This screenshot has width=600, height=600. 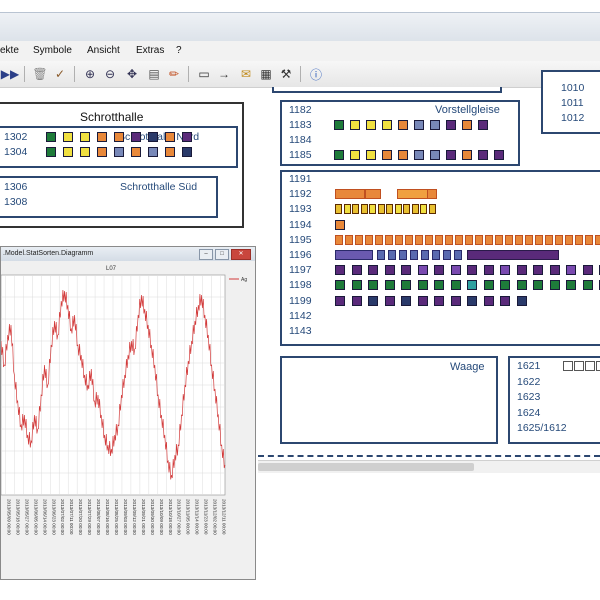 I want to click on print-icon: ▤, so click(x=154, y=74).